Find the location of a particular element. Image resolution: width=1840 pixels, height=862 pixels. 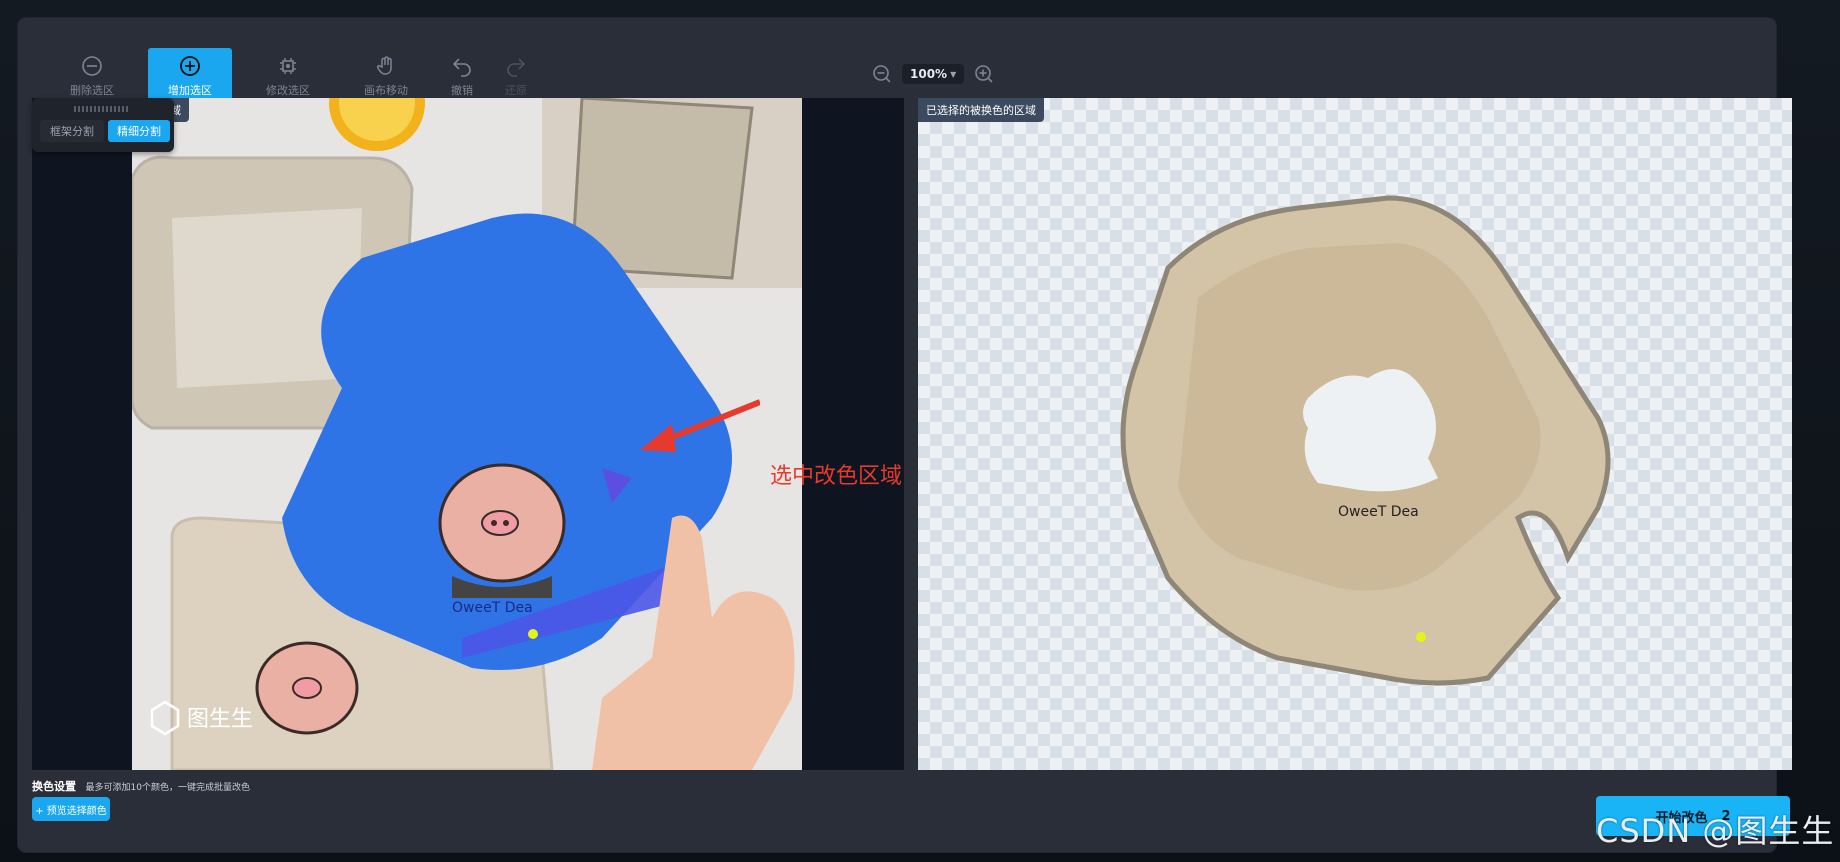

canvas-move-label: 画布移动 is located at coordinates (386, 90).